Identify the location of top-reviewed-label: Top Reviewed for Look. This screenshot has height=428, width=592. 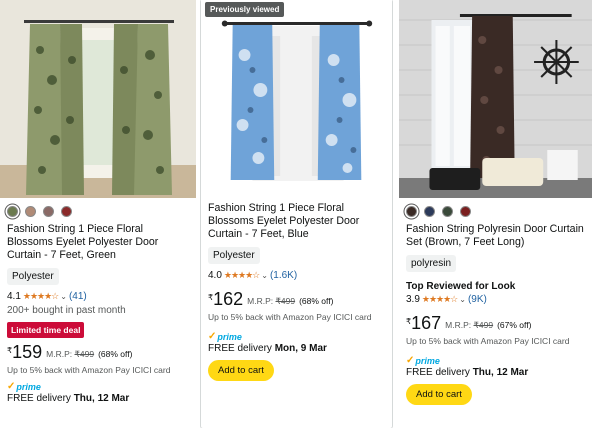
(461, 286).